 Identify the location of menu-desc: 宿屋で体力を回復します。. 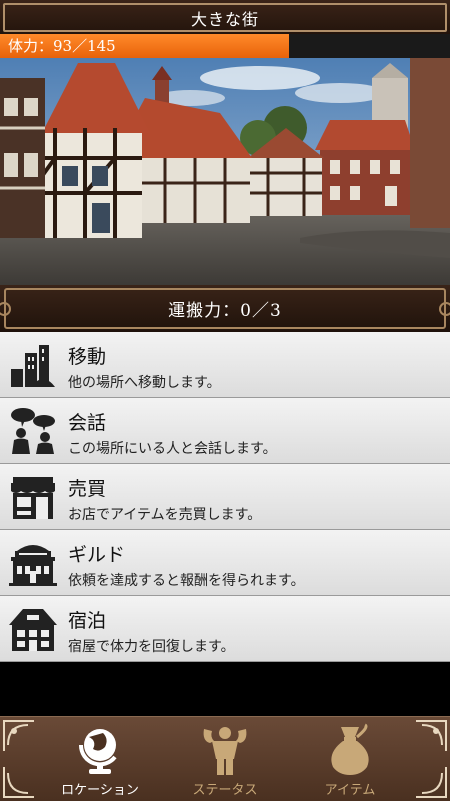
(151, 647).